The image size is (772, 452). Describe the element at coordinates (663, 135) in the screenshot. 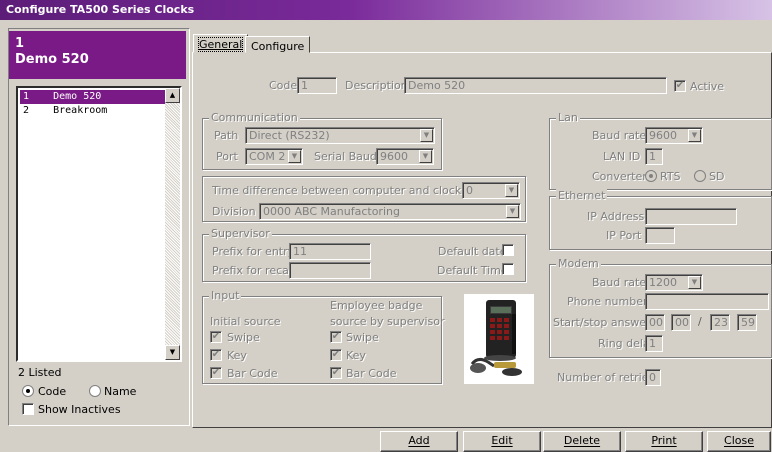

I see `lan-baud-value: 9600` at that location.